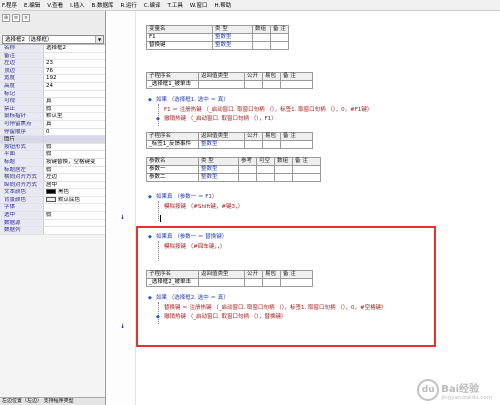 Image resolution: width=500 pixels, height=405 pixels. I want to click on return-type, so click(221, 84).